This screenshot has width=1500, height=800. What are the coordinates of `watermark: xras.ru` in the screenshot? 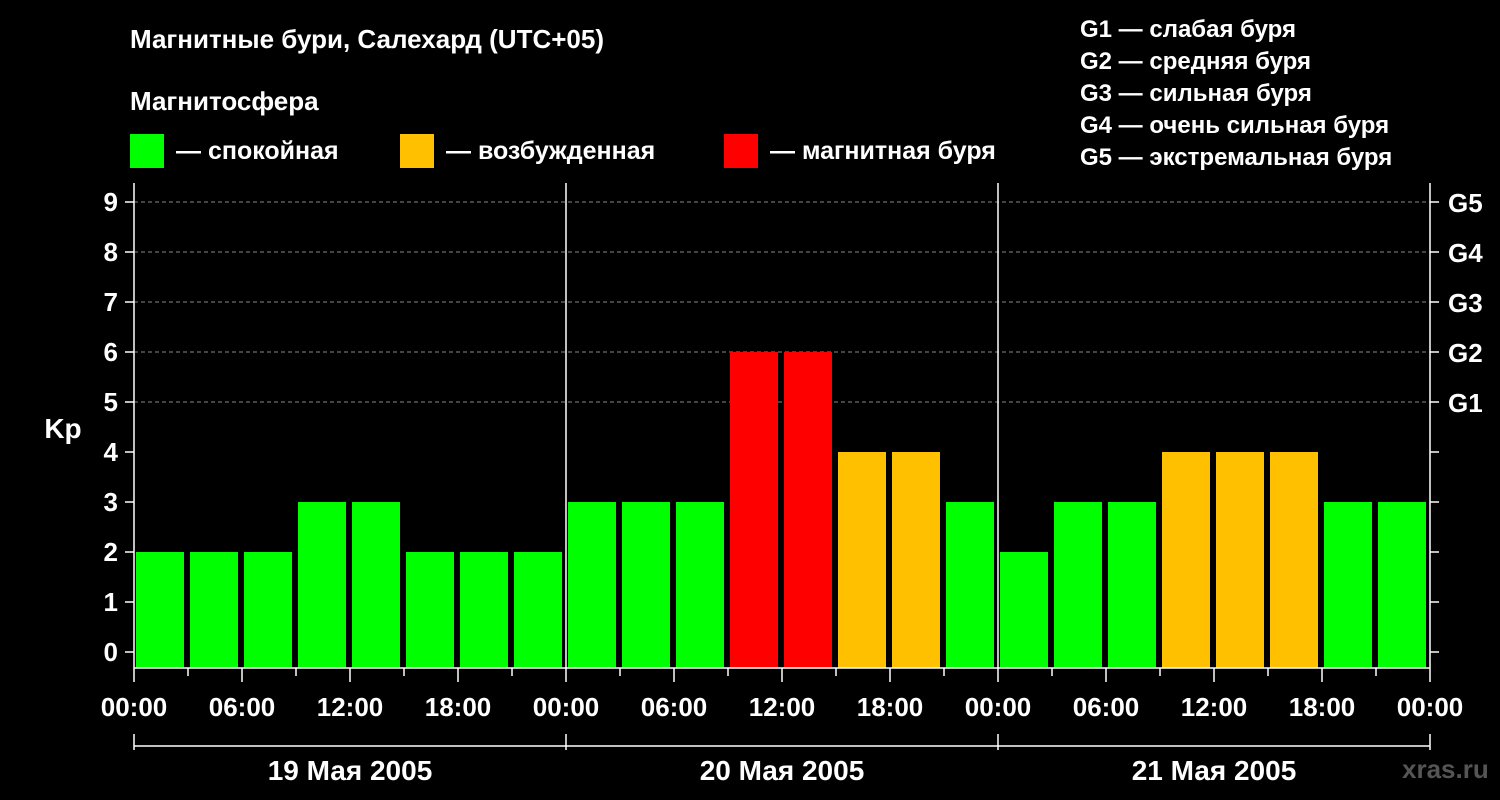 It's located at (1445, 769).